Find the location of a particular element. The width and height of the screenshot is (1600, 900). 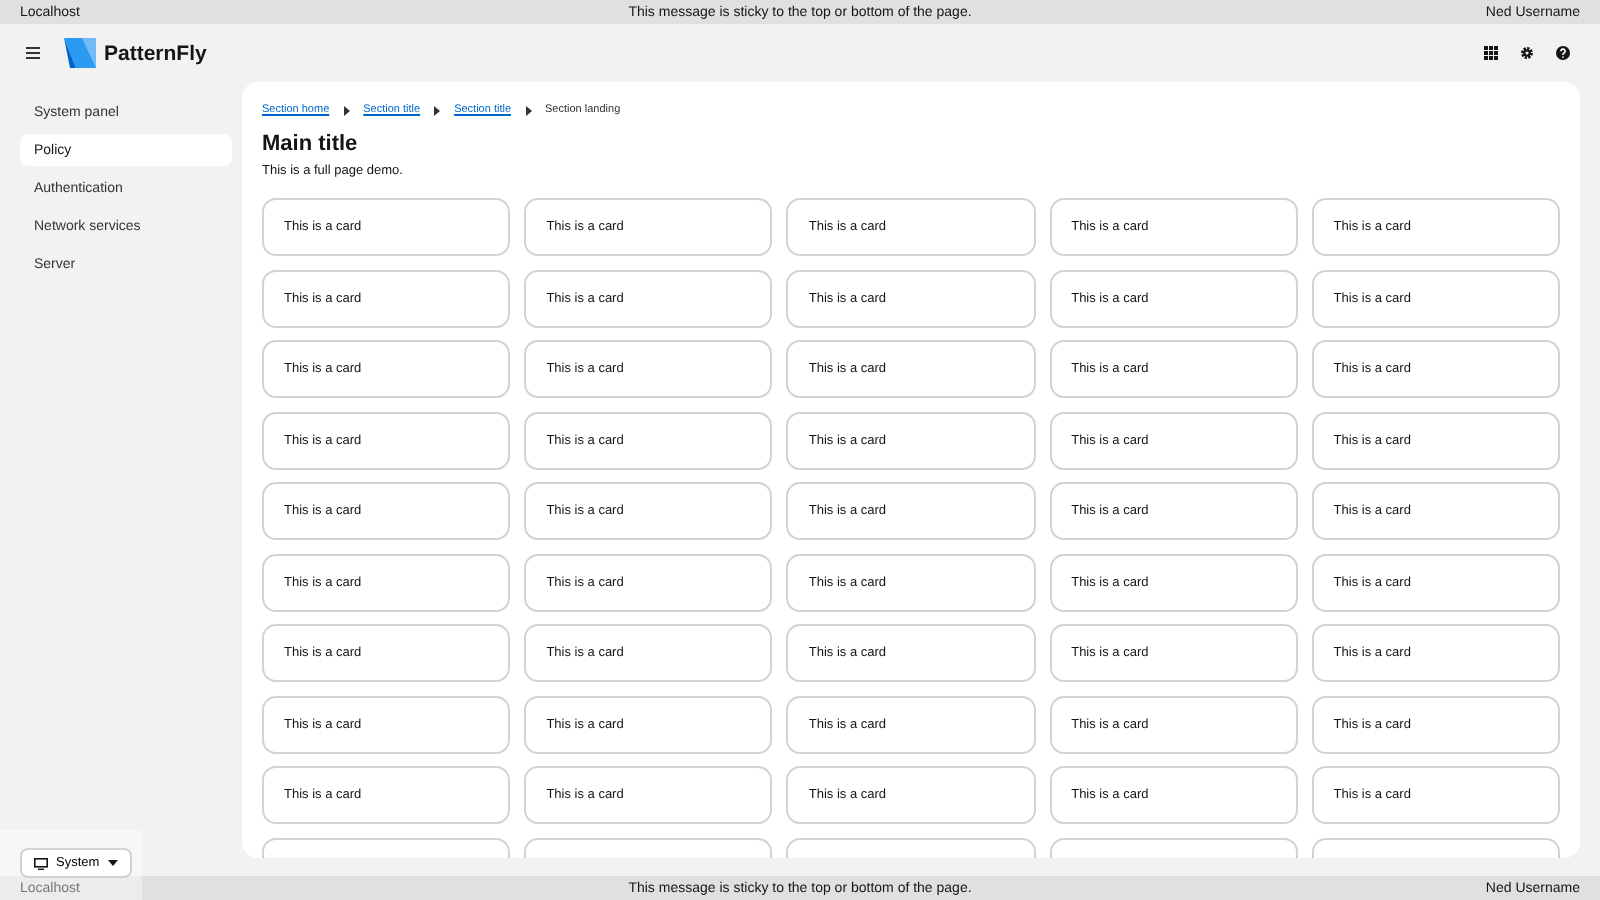

menu-icon is located at coordinates (33, 53).